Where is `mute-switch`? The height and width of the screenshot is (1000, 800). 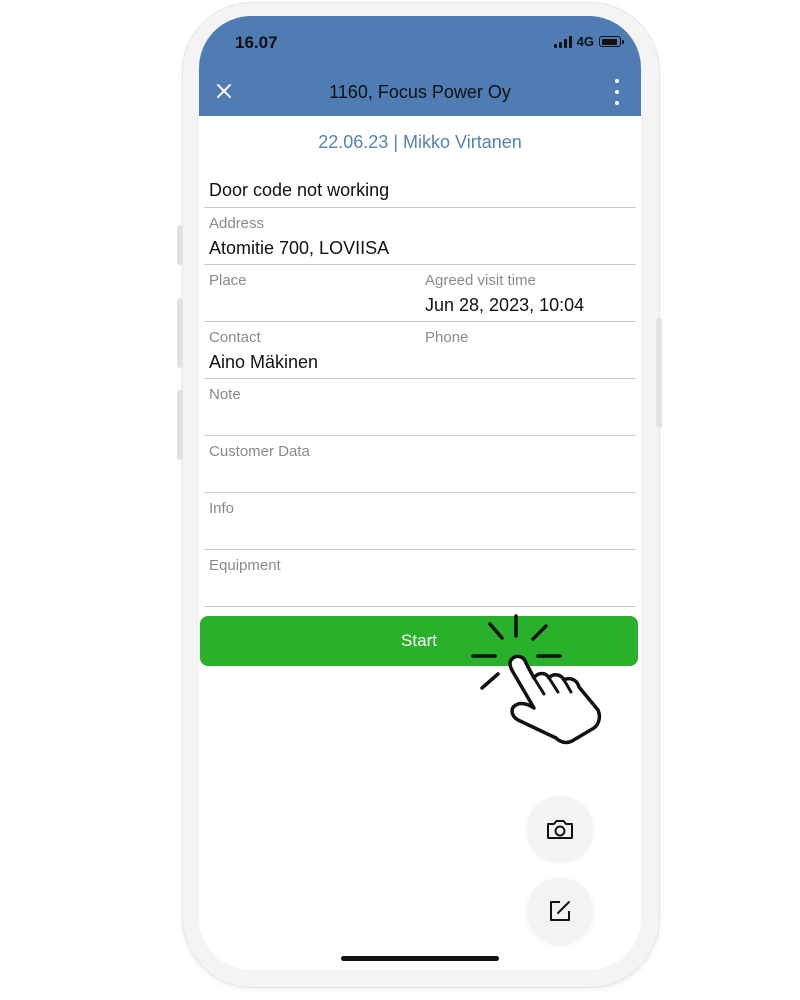
mute-switch is located at coordinates (180, 245).